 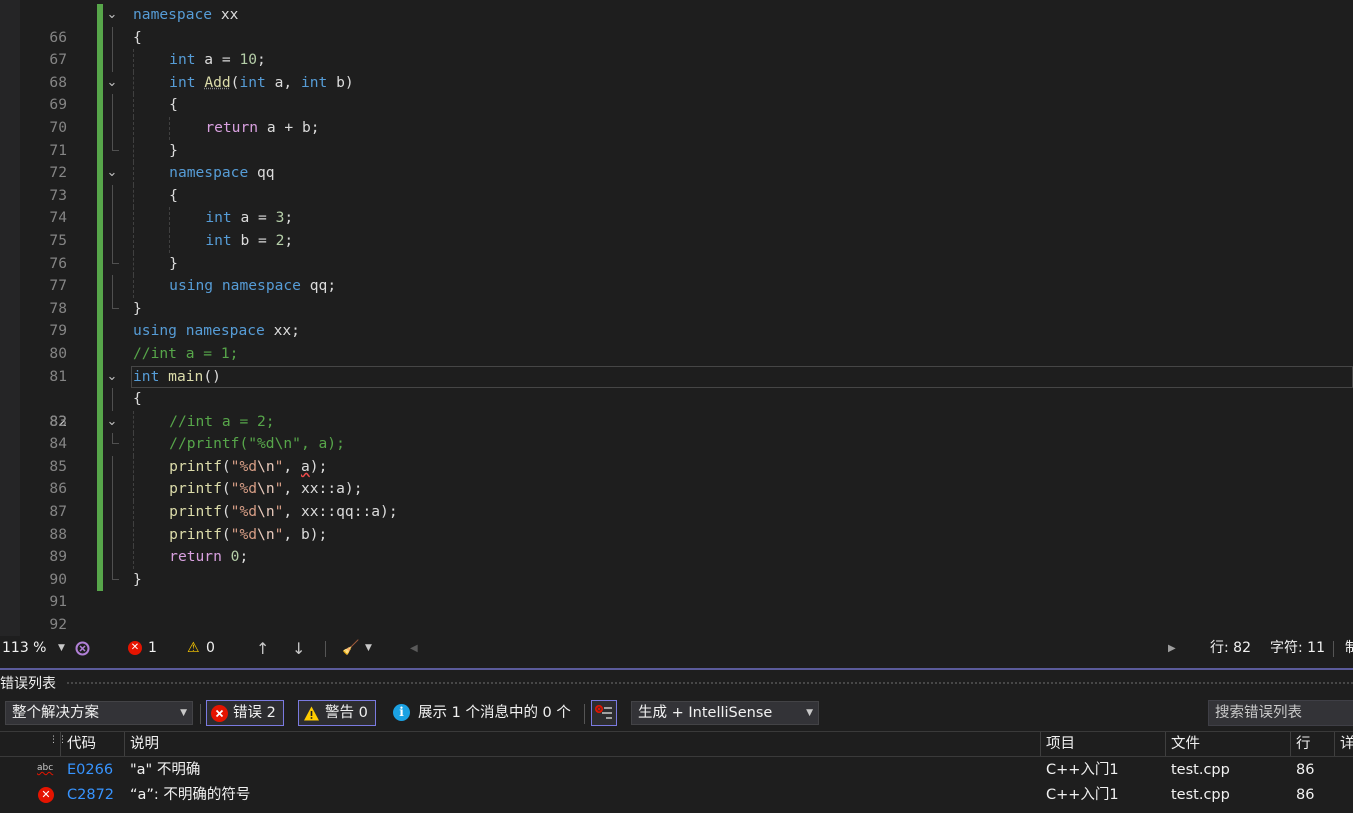 What do you see at coordinates (676, 296) in the screenshot?
I see `code-line-78: 78 using namespace qq;` at bounding box center [676, 296].